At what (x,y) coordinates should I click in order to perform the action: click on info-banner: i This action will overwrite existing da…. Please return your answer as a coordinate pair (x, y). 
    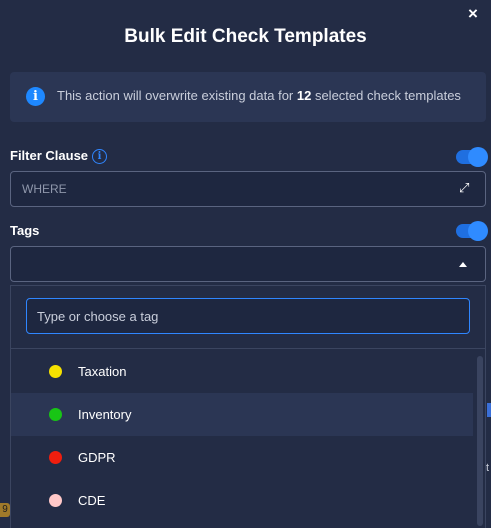
    Looking at the image, I should click on (248, 97).